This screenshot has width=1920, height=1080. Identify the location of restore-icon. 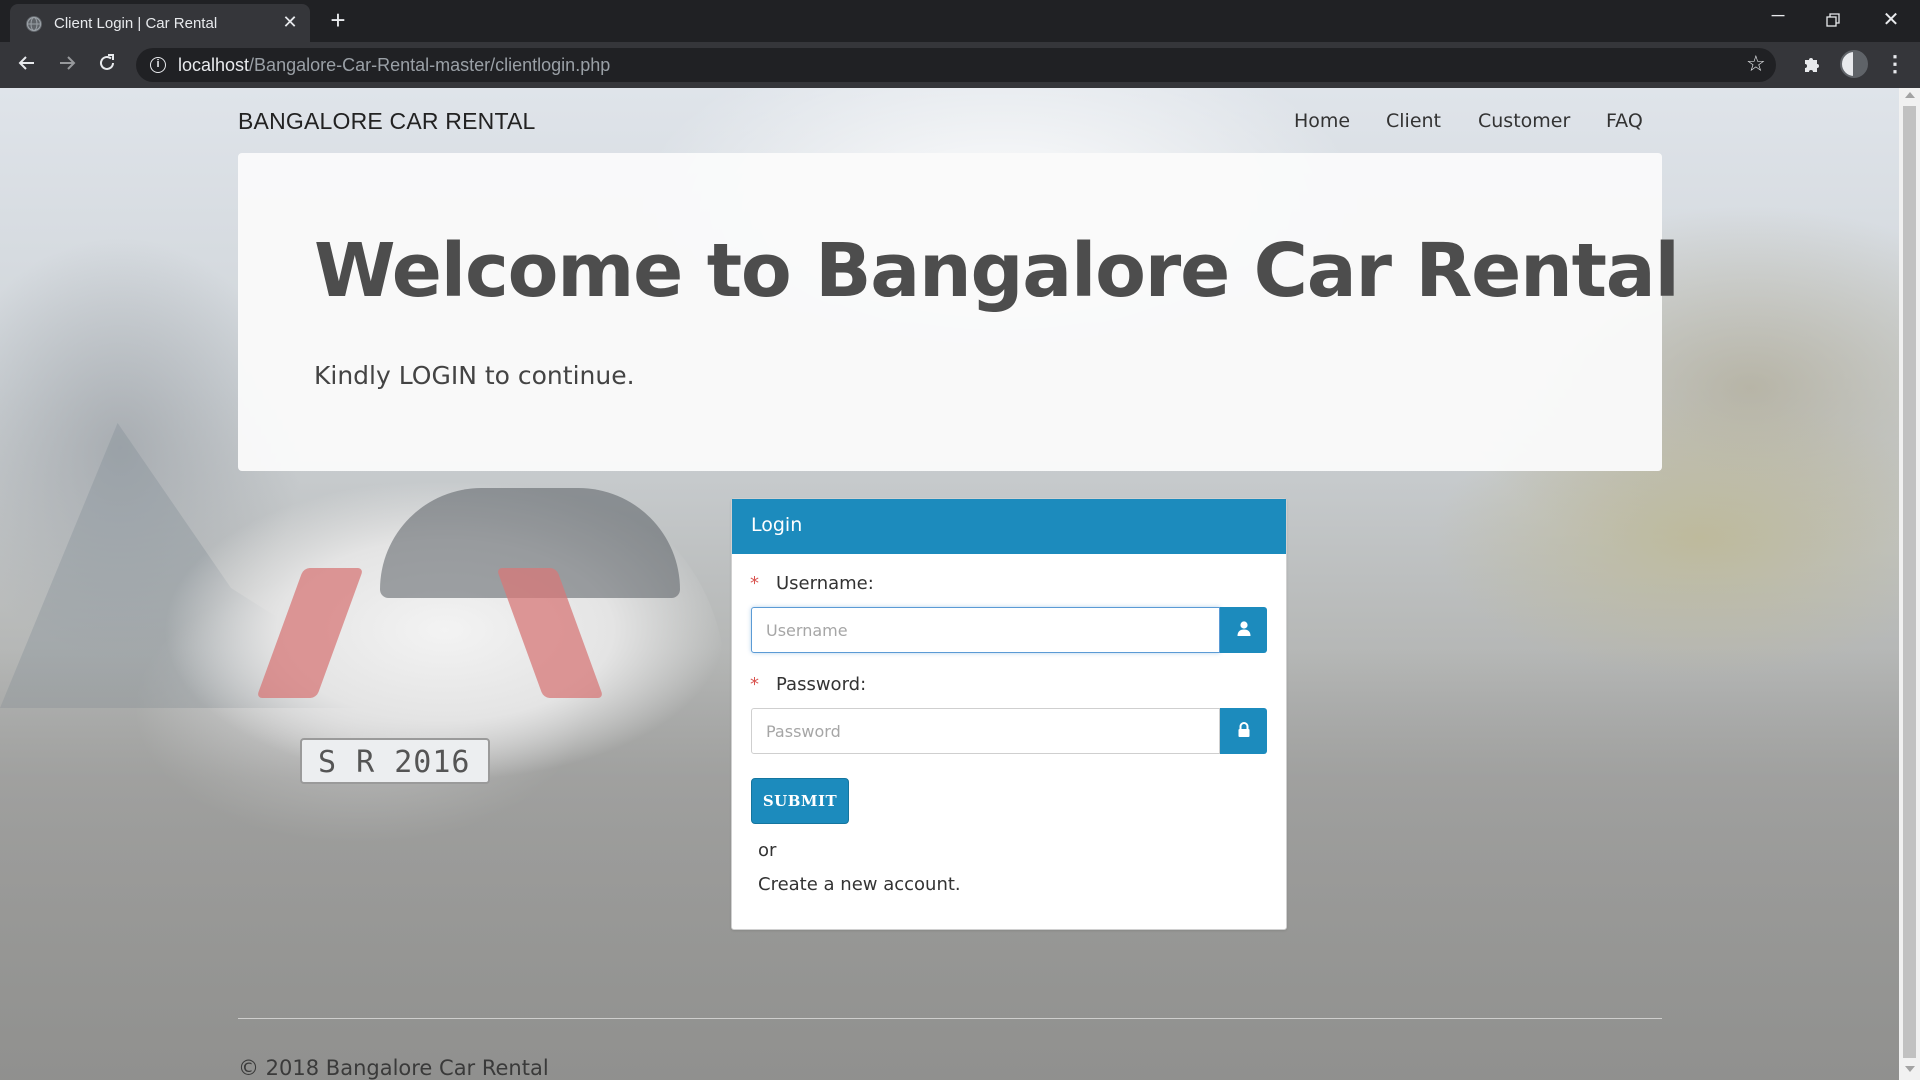
(1833, 20).